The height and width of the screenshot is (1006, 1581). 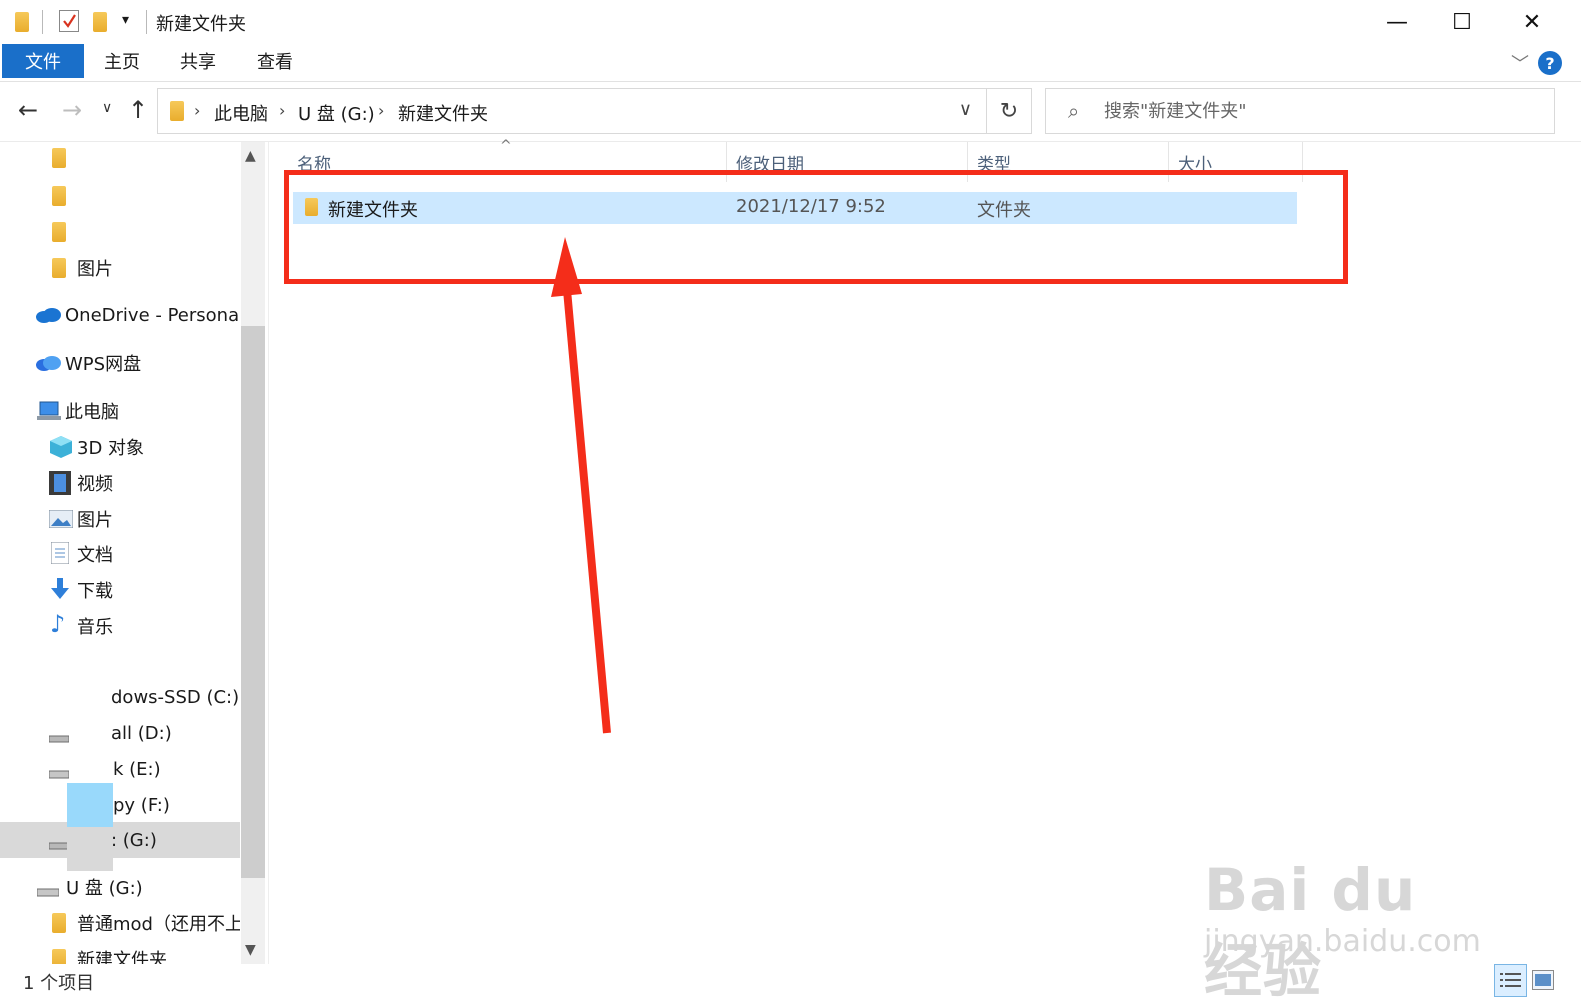 I want to click on nav-item-wps-cloud: WPS网盘, so click(x=120, y=363).